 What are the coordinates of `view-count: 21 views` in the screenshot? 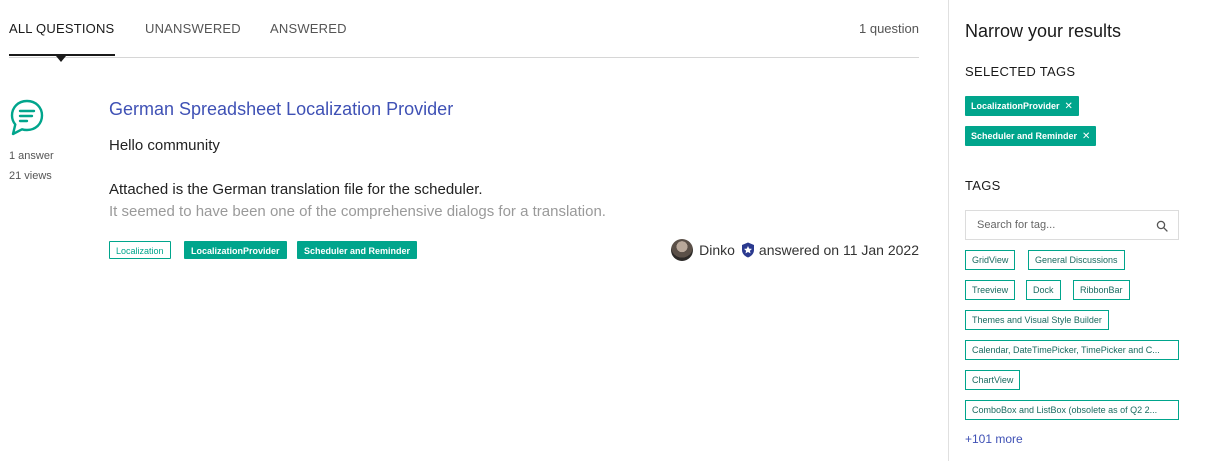 It's located at (30, 176).